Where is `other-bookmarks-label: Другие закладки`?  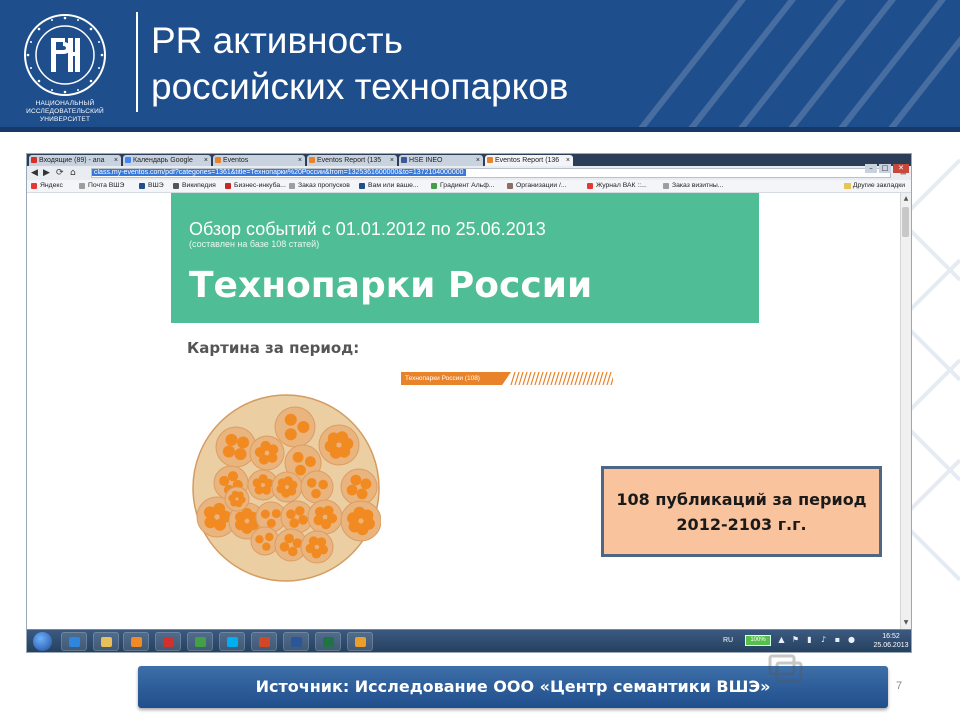
other-bookmarks-label: Другие закладки is located at coordinates (878, 185).